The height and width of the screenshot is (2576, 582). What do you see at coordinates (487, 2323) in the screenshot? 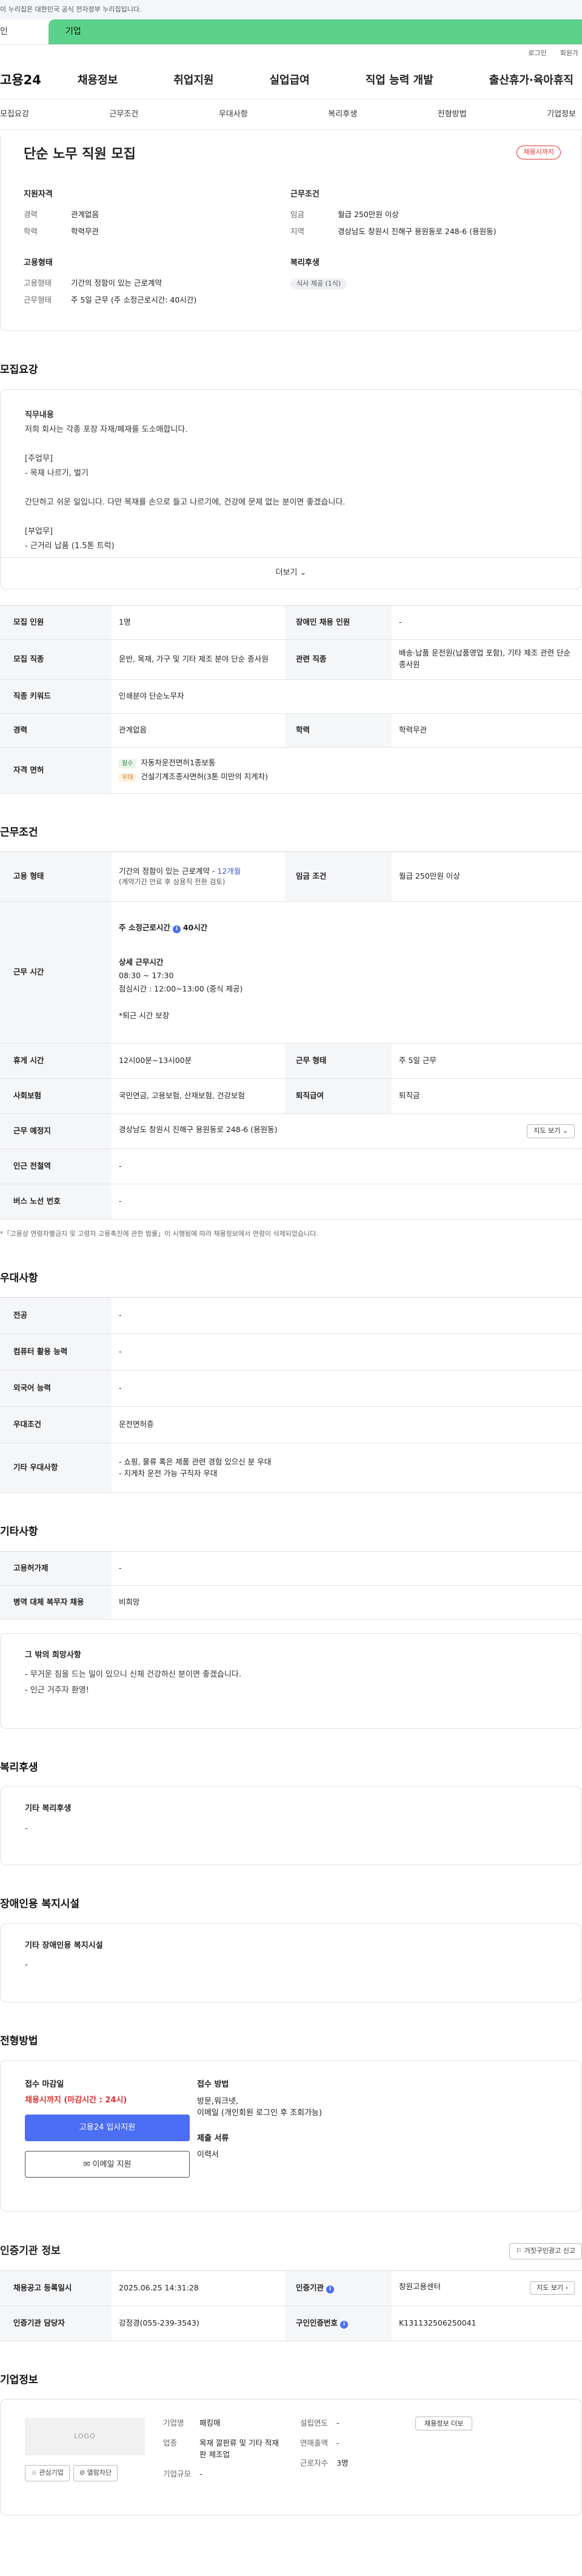
I see `row-value: K131132506250041` at bounding box center [487, 2323].